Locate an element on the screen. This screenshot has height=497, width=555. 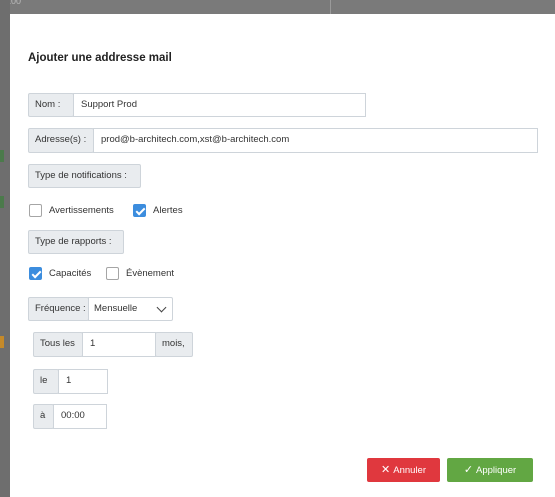
addresses-input: prod@b-architech.com,xst@b-architech.com is located at coordinates (315, 140).